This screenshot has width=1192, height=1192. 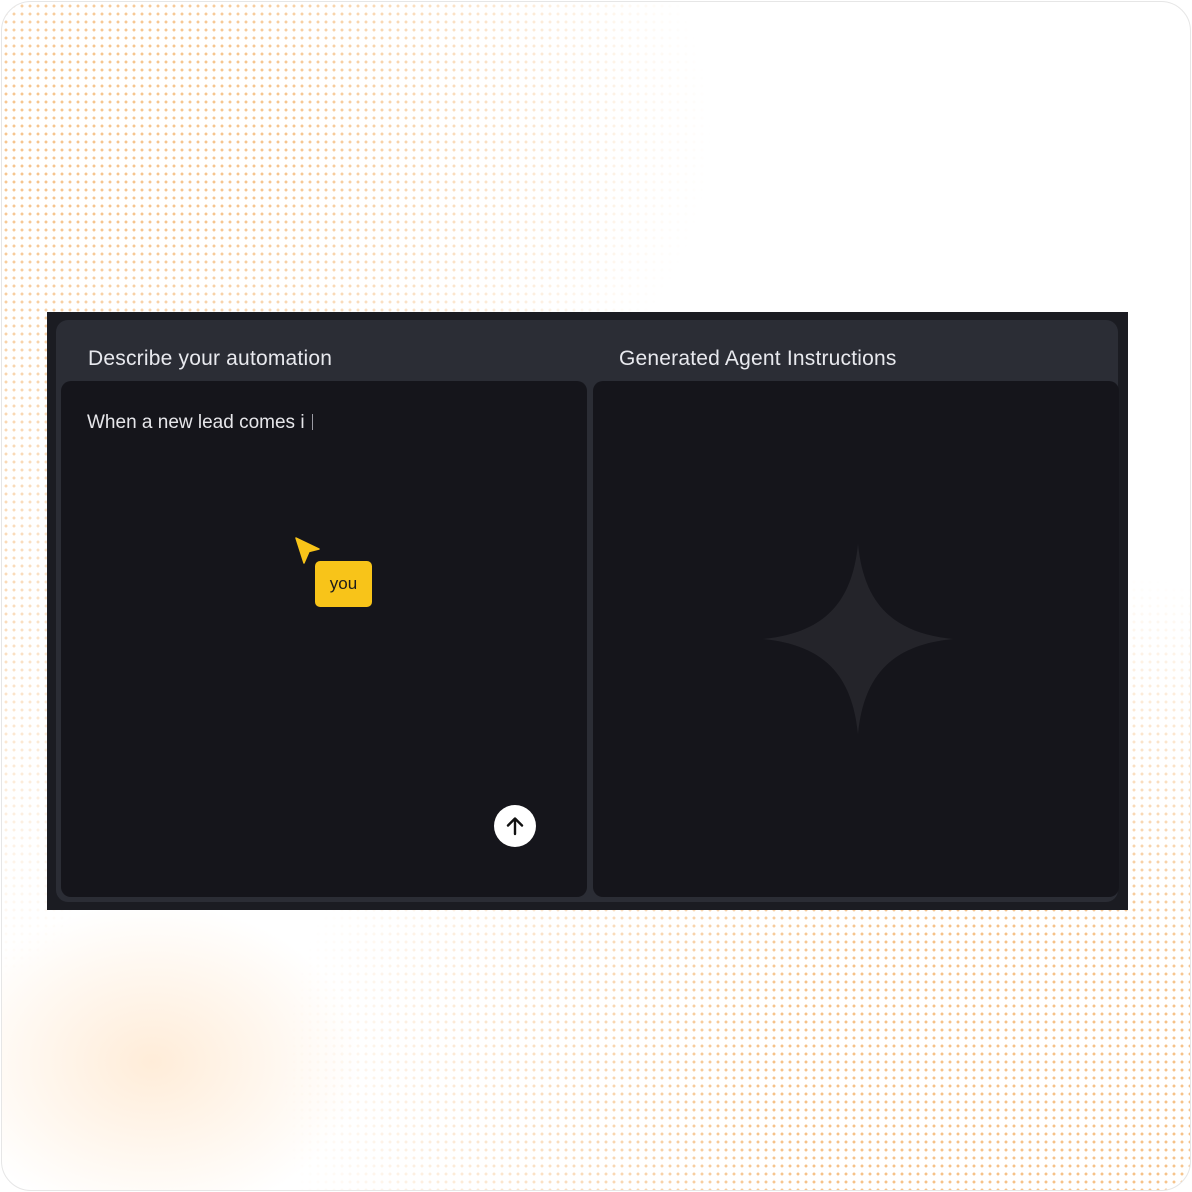 I want to click on submit-button, so click(x=515, y=826).